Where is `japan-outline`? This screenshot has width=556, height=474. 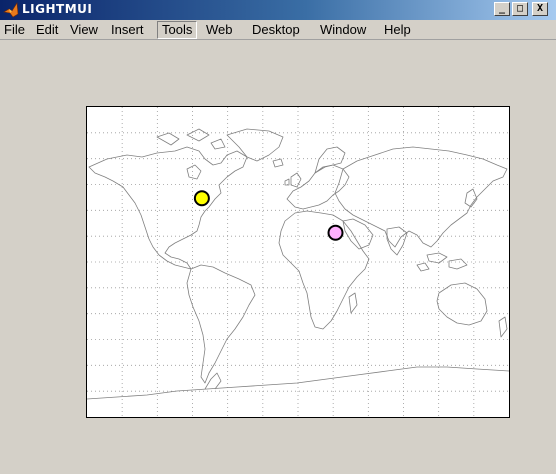 japan-outline is located at coordinates (471, 198).